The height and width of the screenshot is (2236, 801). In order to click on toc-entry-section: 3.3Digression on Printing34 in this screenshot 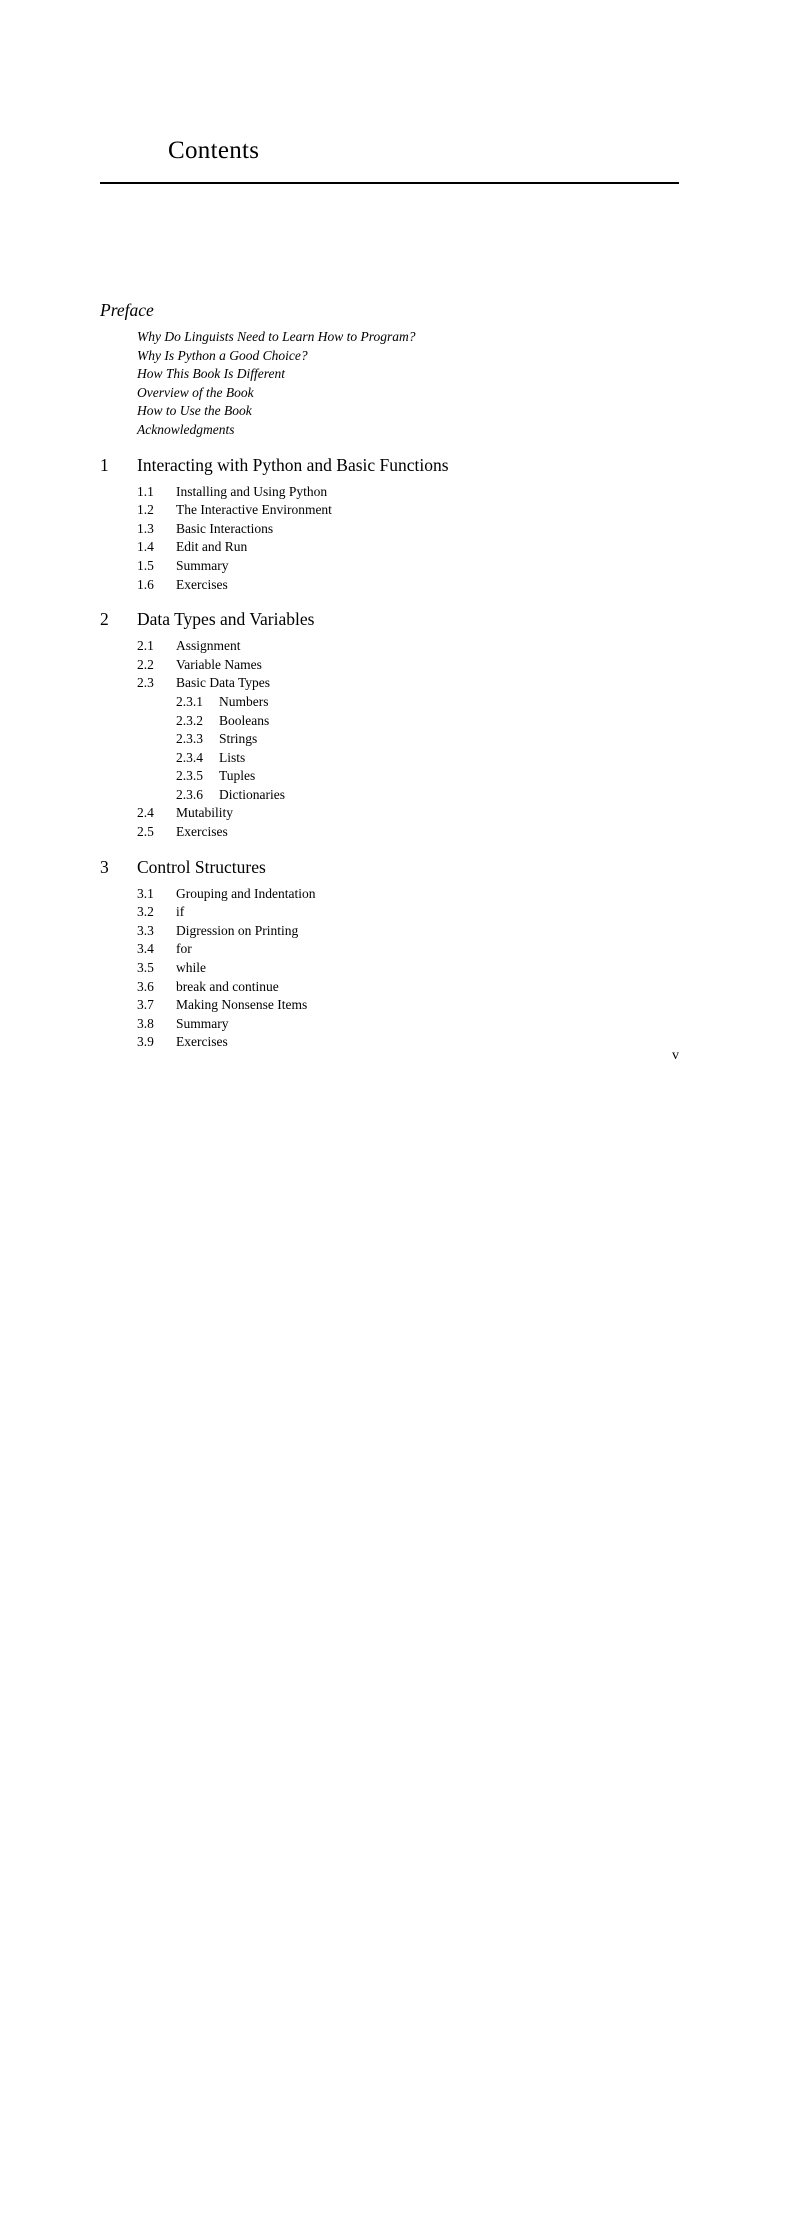, I will do `click(389, 932)`.